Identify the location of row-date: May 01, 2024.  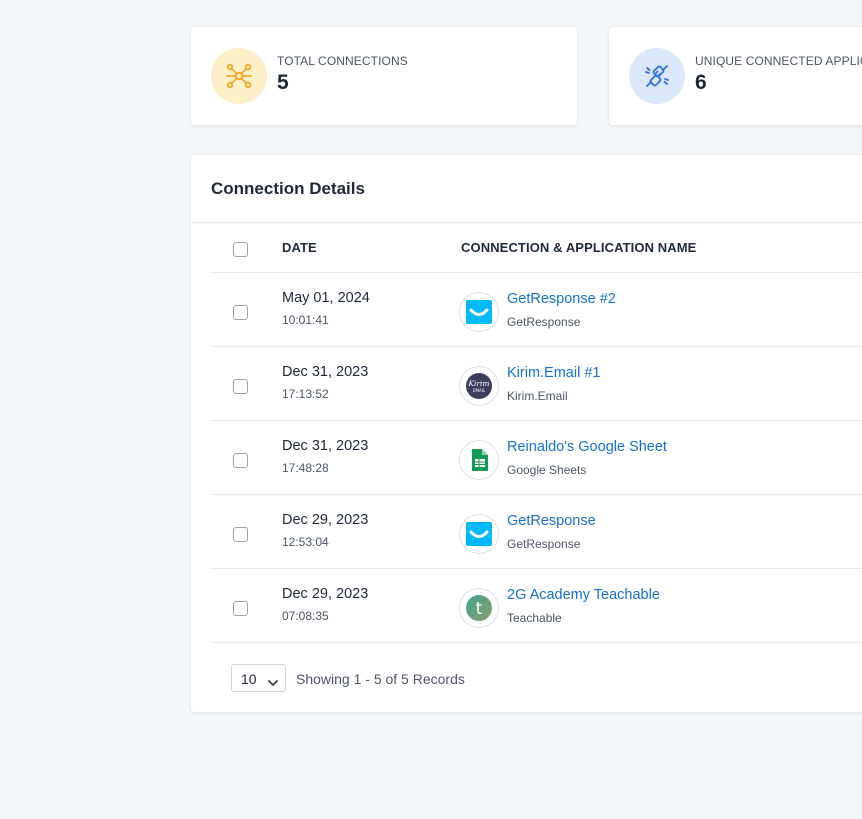
(326, 298).